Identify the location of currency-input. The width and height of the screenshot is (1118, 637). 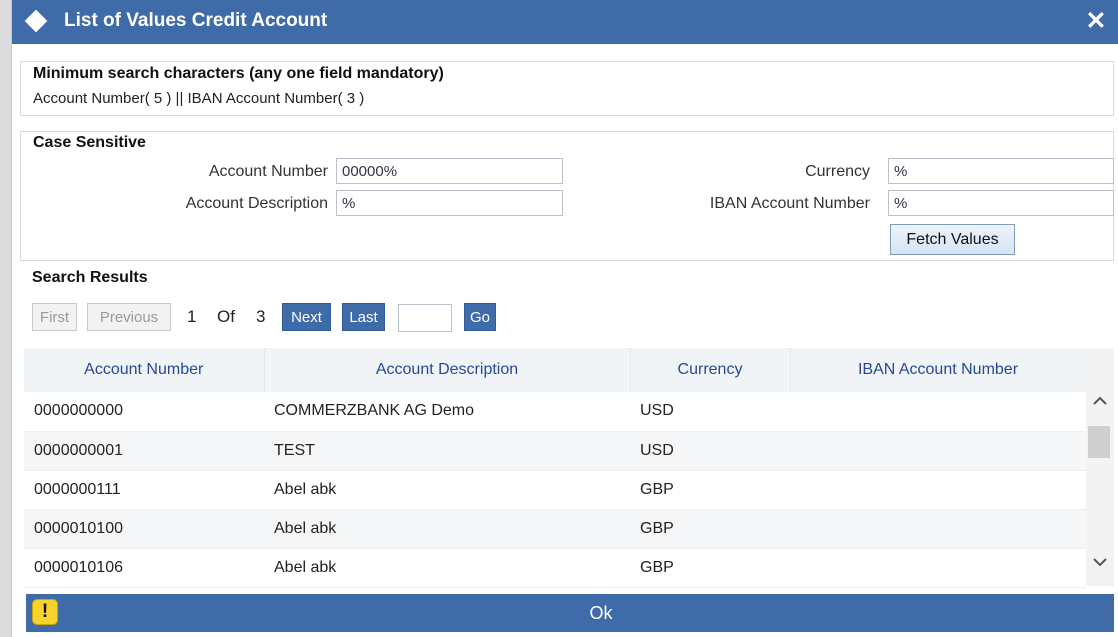
(1001, 171).